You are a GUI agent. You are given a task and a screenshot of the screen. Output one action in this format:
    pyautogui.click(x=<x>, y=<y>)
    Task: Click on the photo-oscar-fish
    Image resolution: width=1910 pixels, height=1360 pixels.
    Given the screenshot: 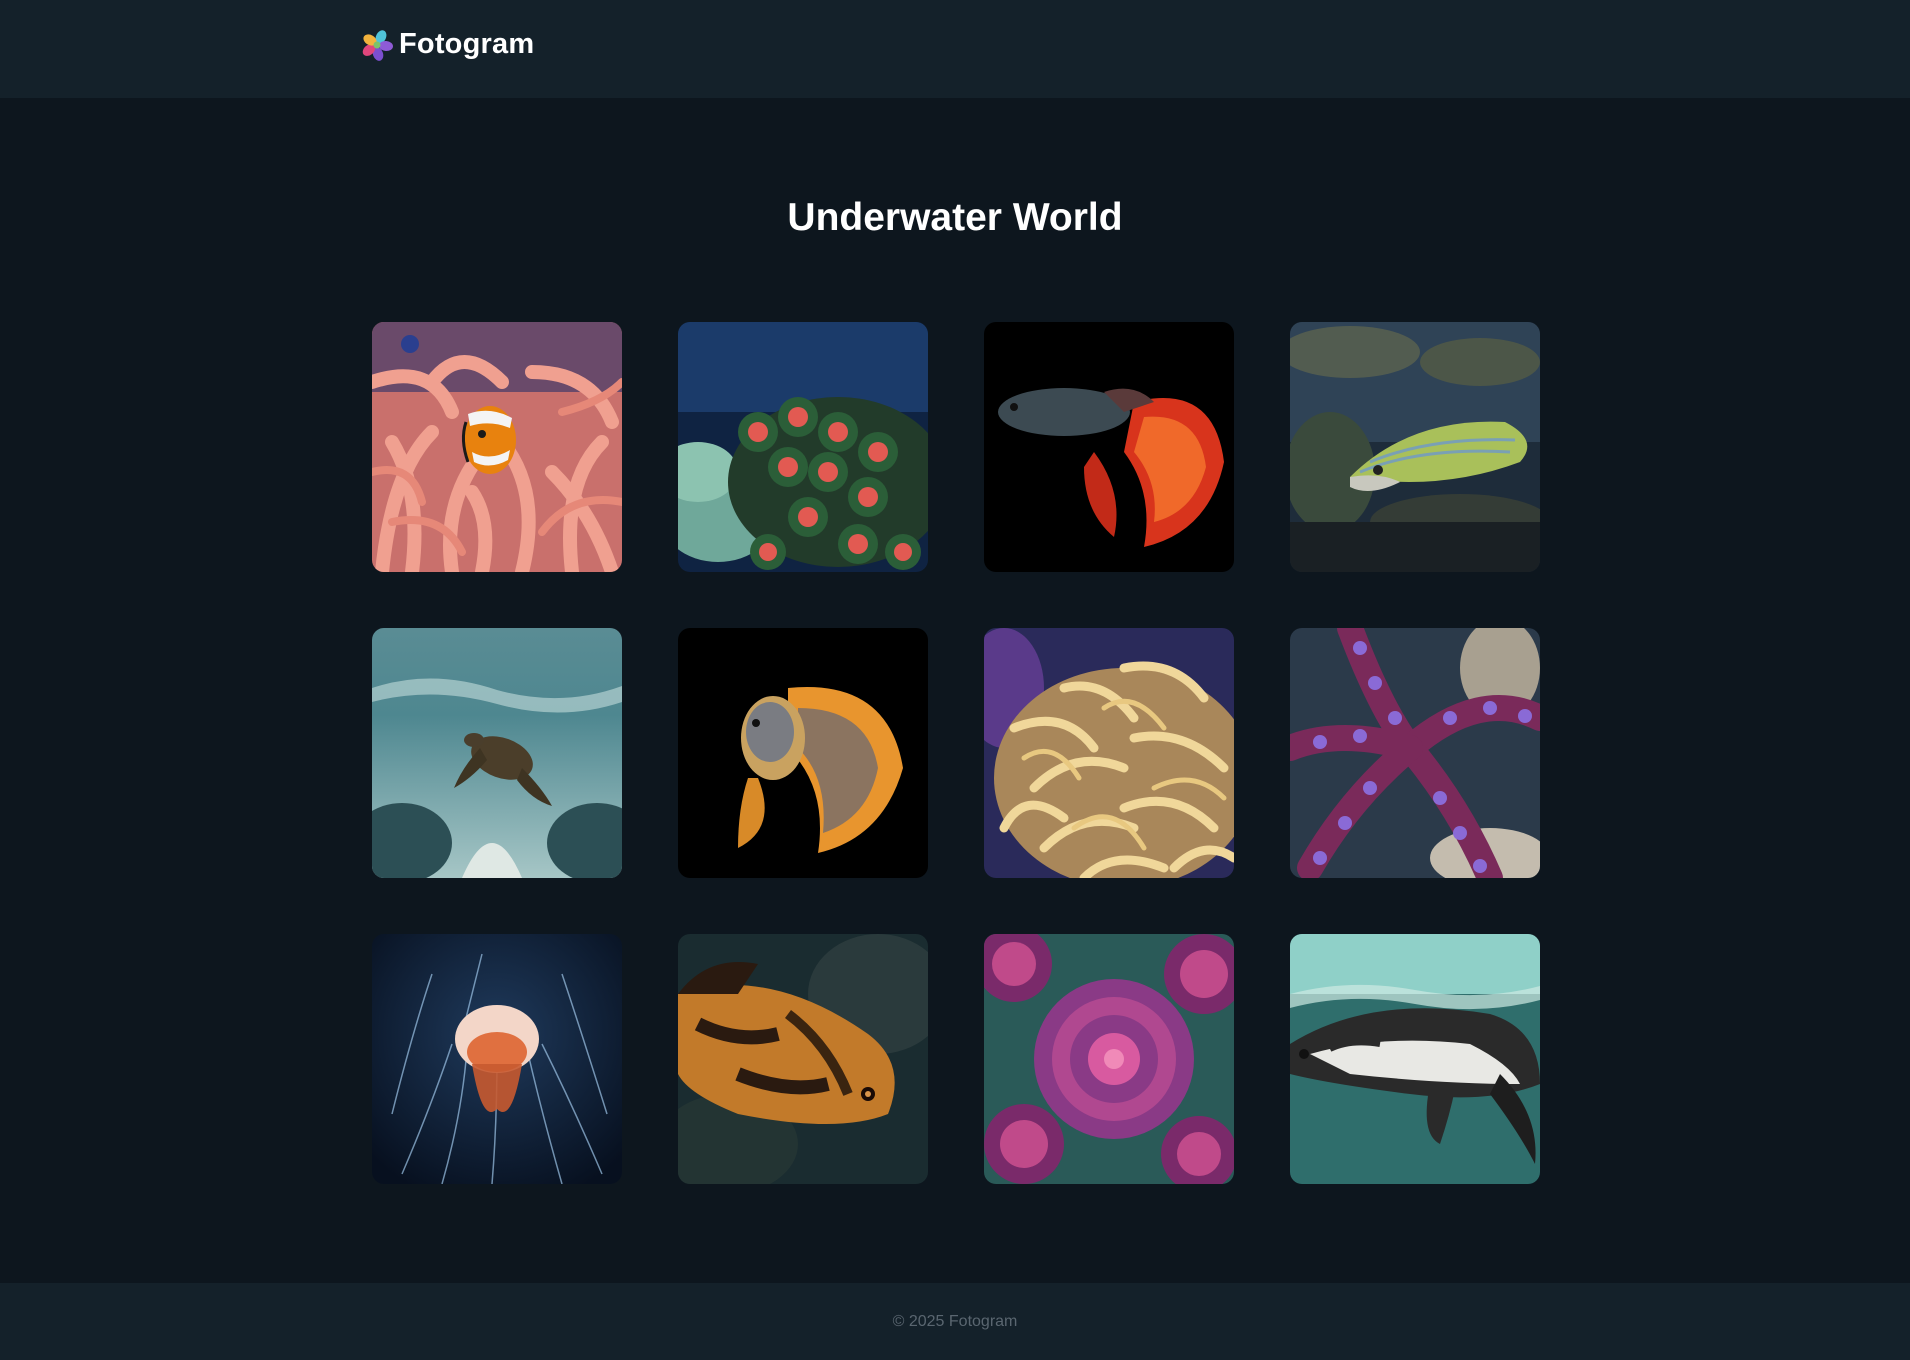 What is the action you would take?
    pyautogui.click(x=803, y=1059)
    